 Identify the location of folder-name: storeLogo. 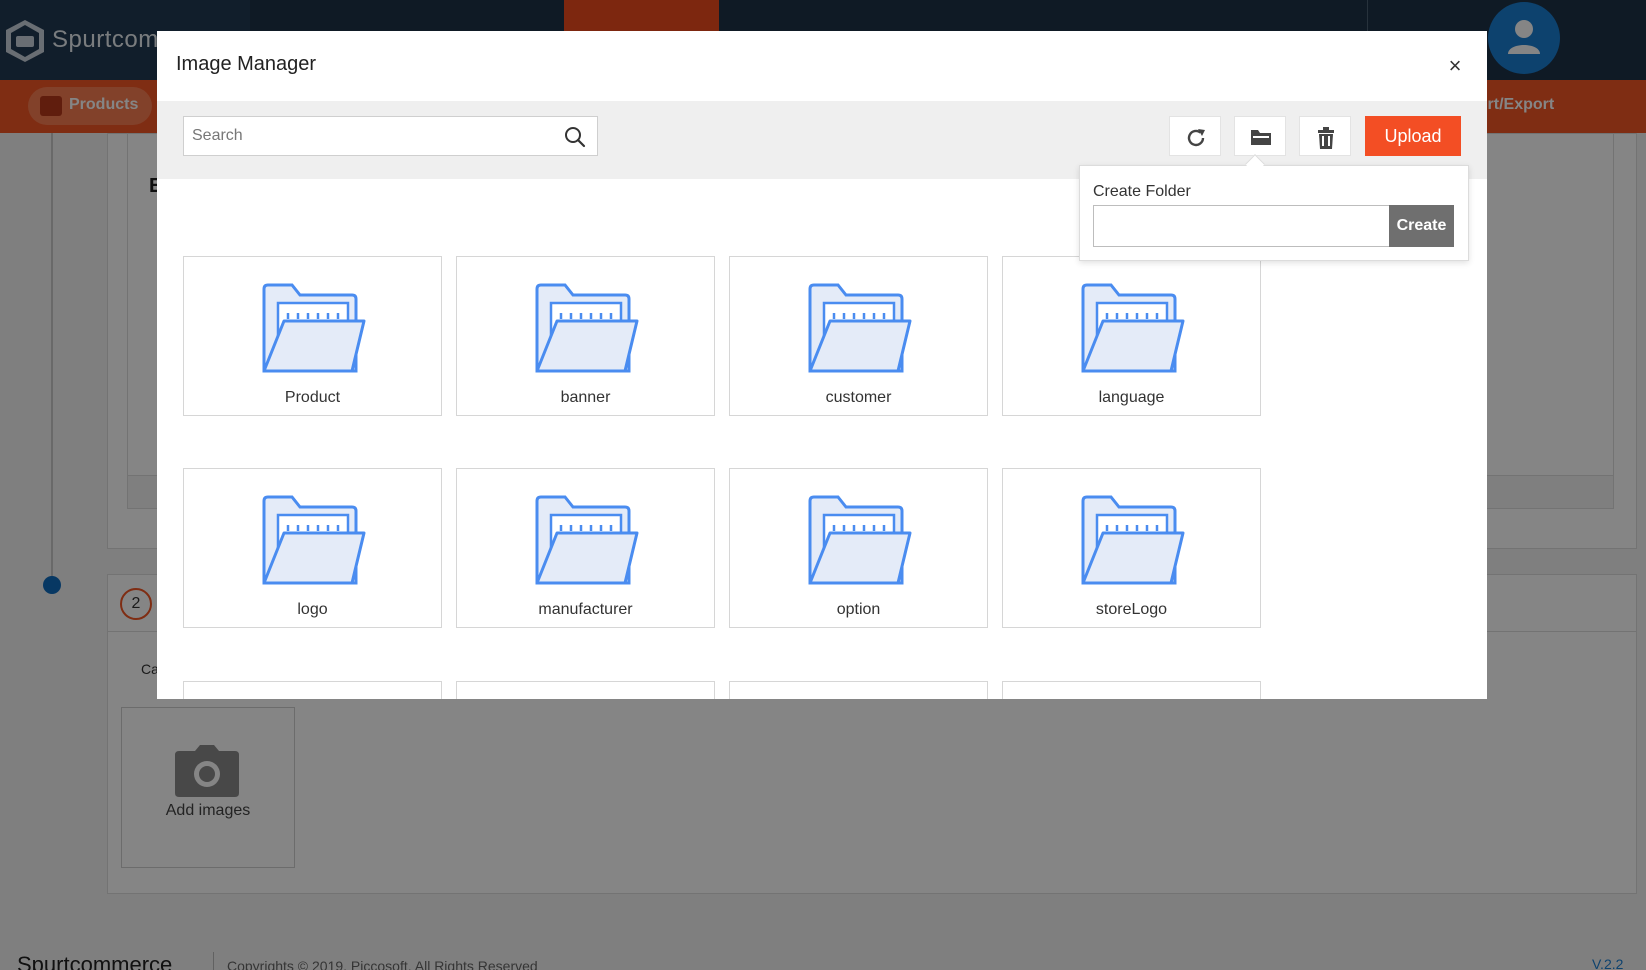
(1131, 609).